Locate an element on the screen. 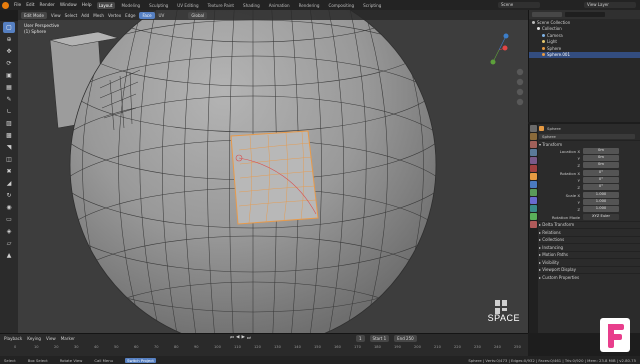  outliner-item: Sphere.001 is located at coordinates (584, 54).